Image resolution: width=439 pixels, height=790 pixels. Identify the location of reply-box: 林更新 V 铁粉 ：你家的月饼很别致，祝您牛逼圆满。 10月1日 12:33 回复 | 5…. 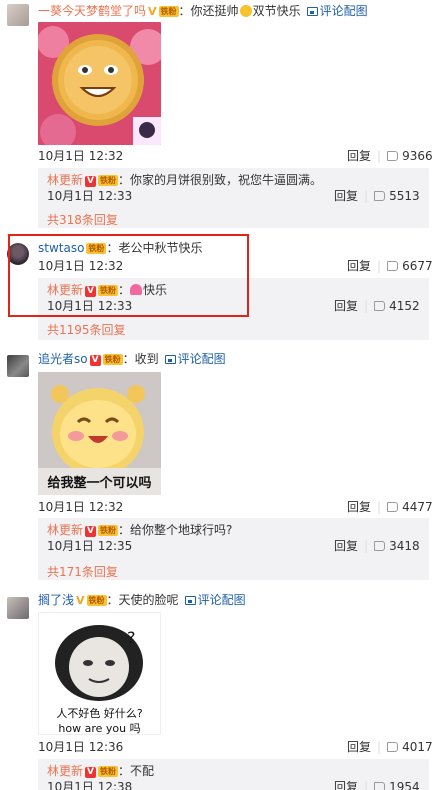
(233, 198).